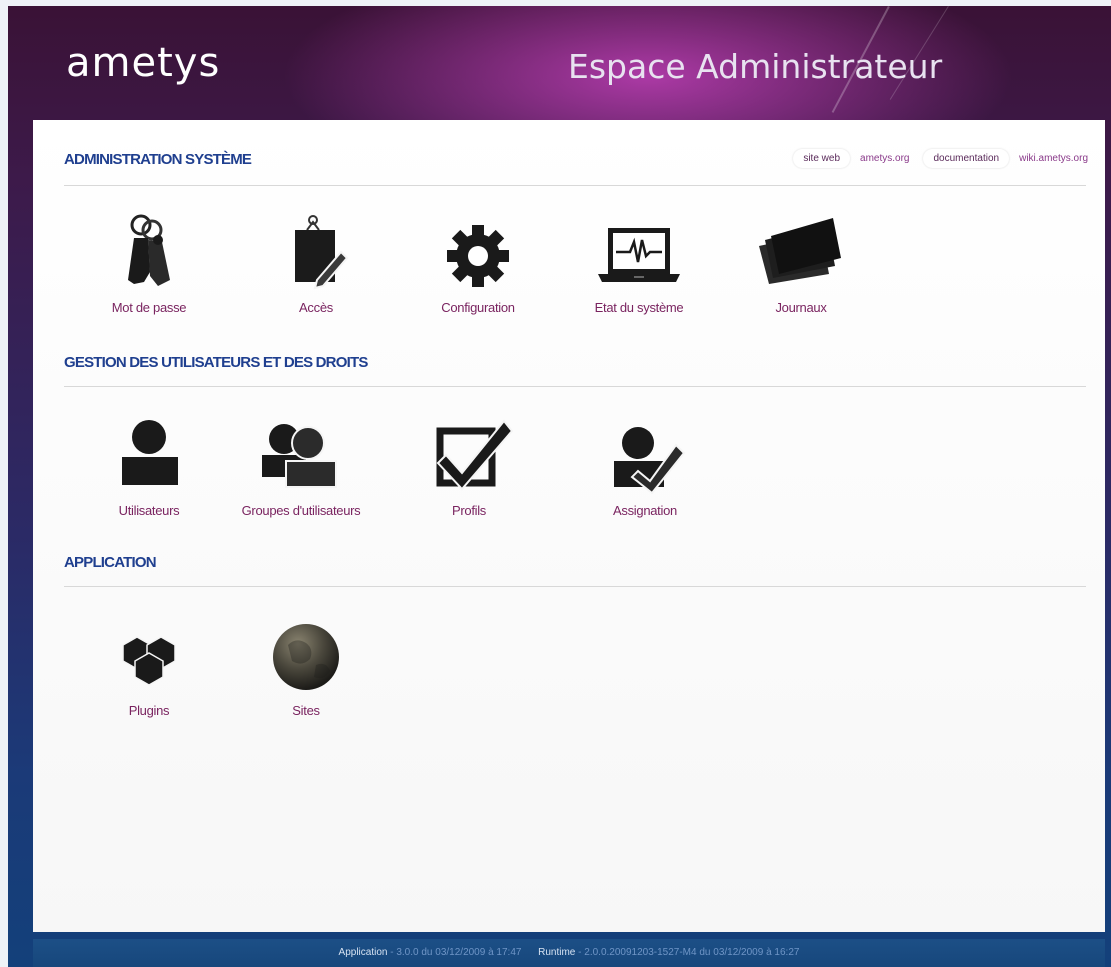  I want to click on menu-item-configuration: Configuration, so click(478, 263).